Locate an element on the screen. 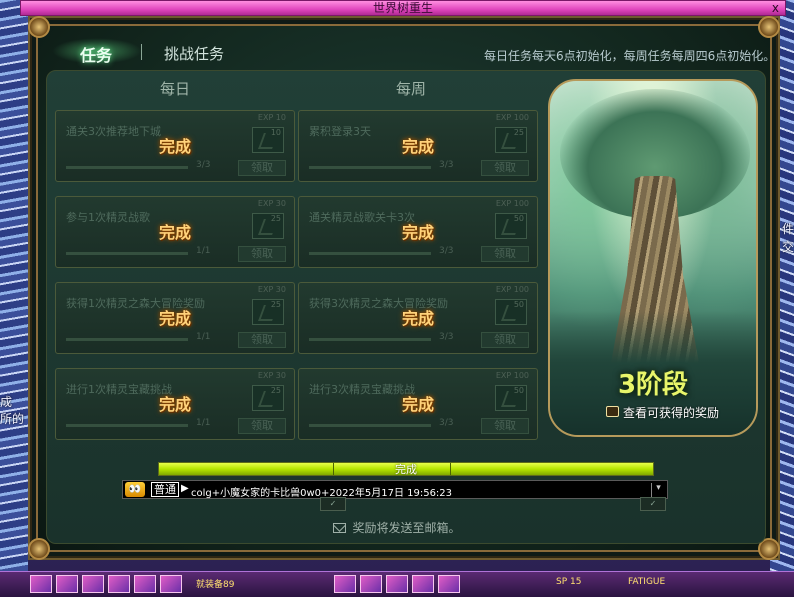 This screenshot has height=597, width=794. background-left-text-1: 成 is located at coordinates (6, 402).